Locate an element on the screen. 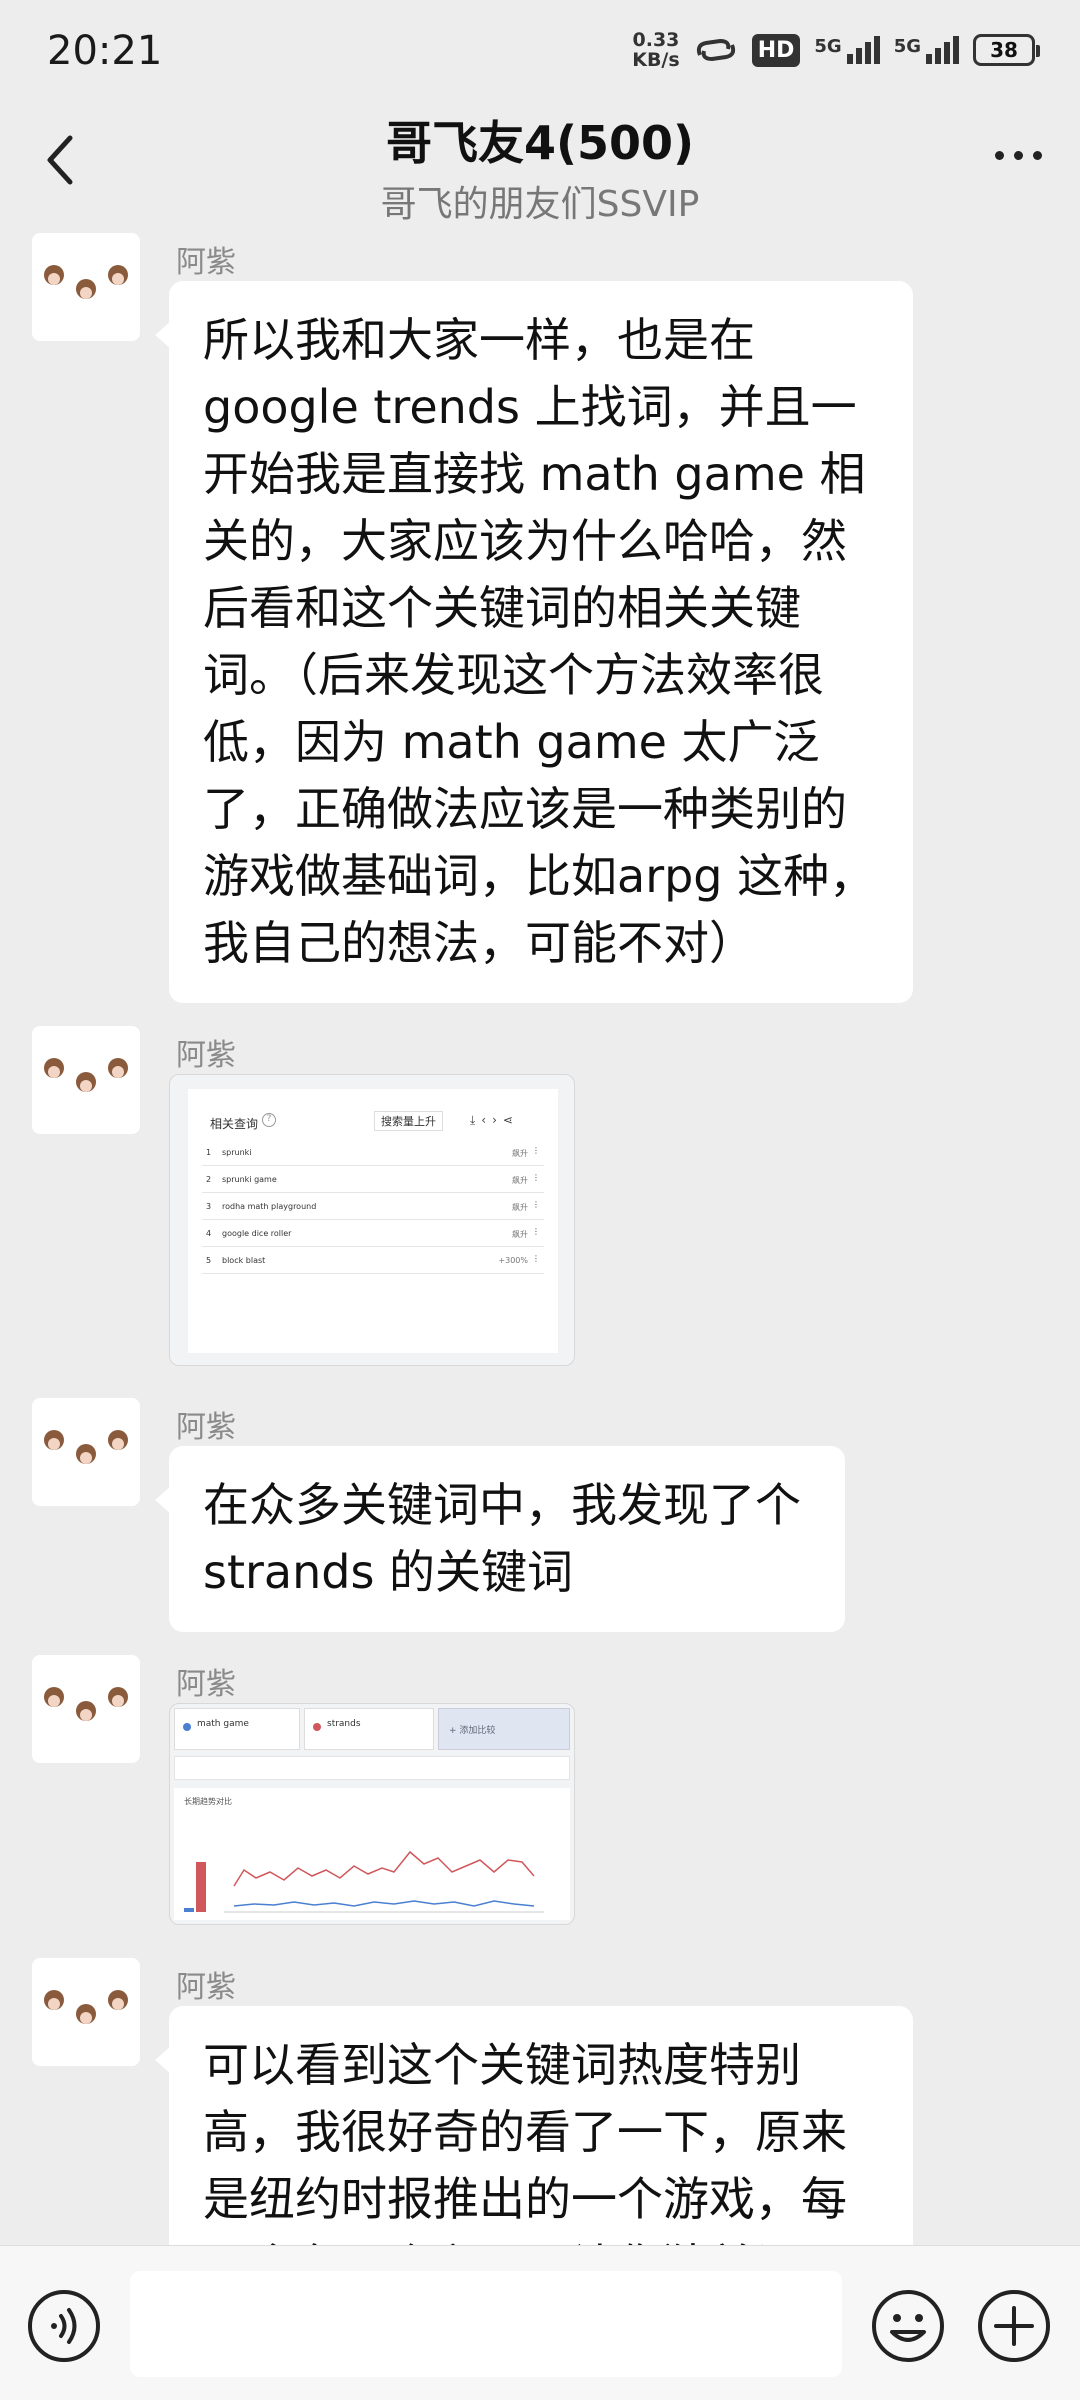 The width and height of the screenshot is (1080, 2400). status-icons: 0.33 KB/s HD 5G 5G 38 is located at coordinates (836, 50).